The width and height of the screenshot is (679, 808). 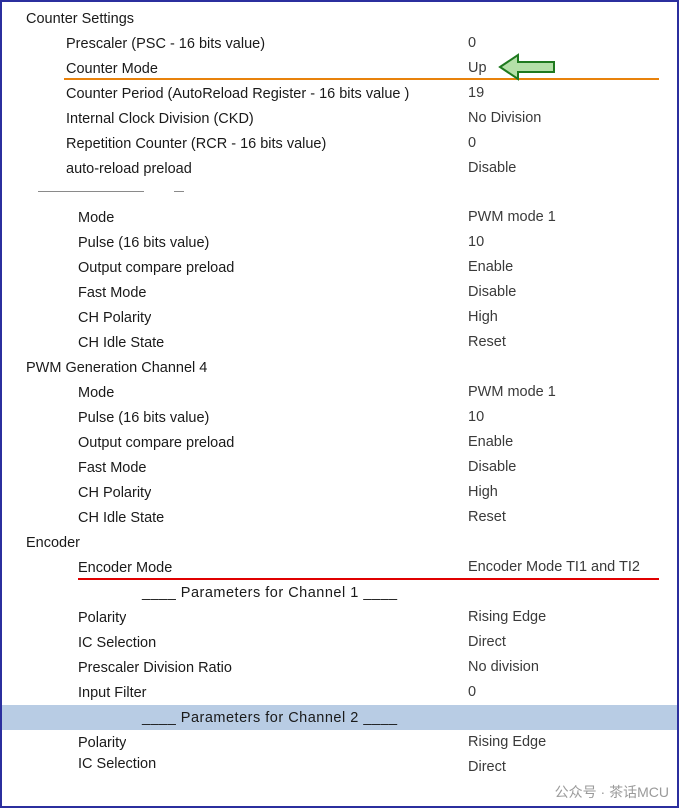 What do you see at coordinates (504, 118) in the screenshot?
I see `setting-value: No Division` at bounding box center [504, 118].